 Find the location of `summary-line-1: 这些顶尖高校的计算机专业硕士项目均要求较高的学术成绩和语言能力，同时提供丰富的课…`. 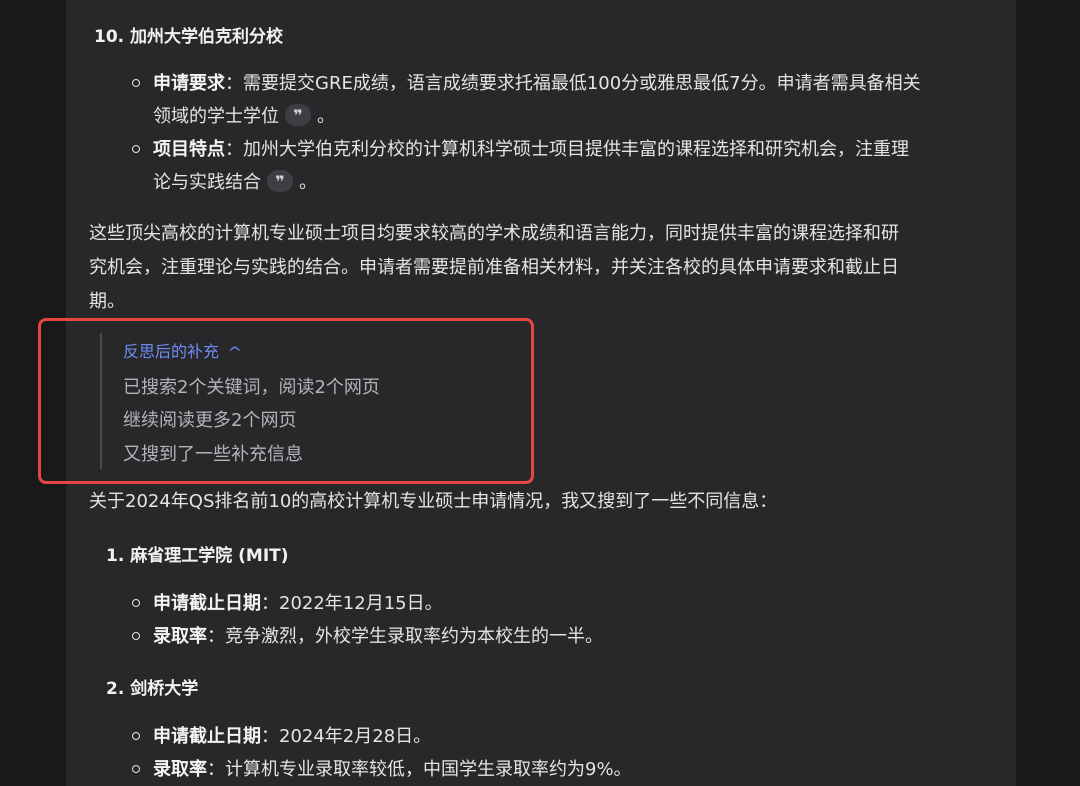

summary-line-1: 这些顶尖高校的计算机专业硕士项目均要求较高的学术成绩和语言能力，同时提供丰富的课… is located at coordinates (494, 233).